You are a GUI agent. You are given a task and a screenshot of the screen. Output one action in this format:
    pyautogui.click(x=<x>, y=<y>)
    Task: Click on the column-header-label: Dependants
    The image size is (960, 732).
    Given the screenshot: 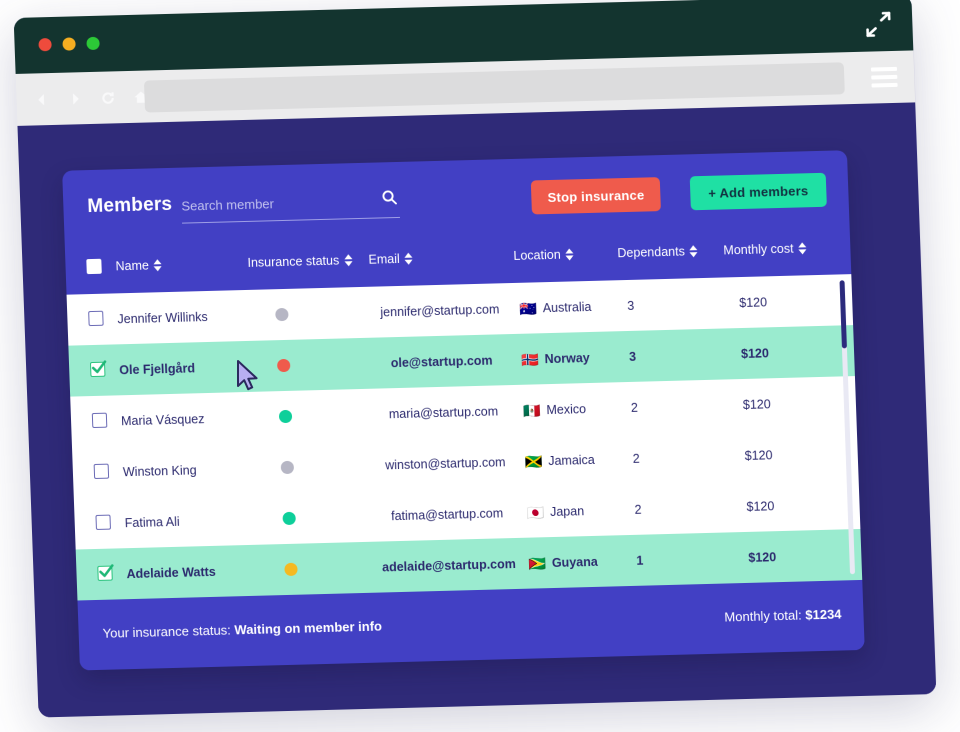 What is the action you would take?
    pyautogui.click(x=651, y=252)
    